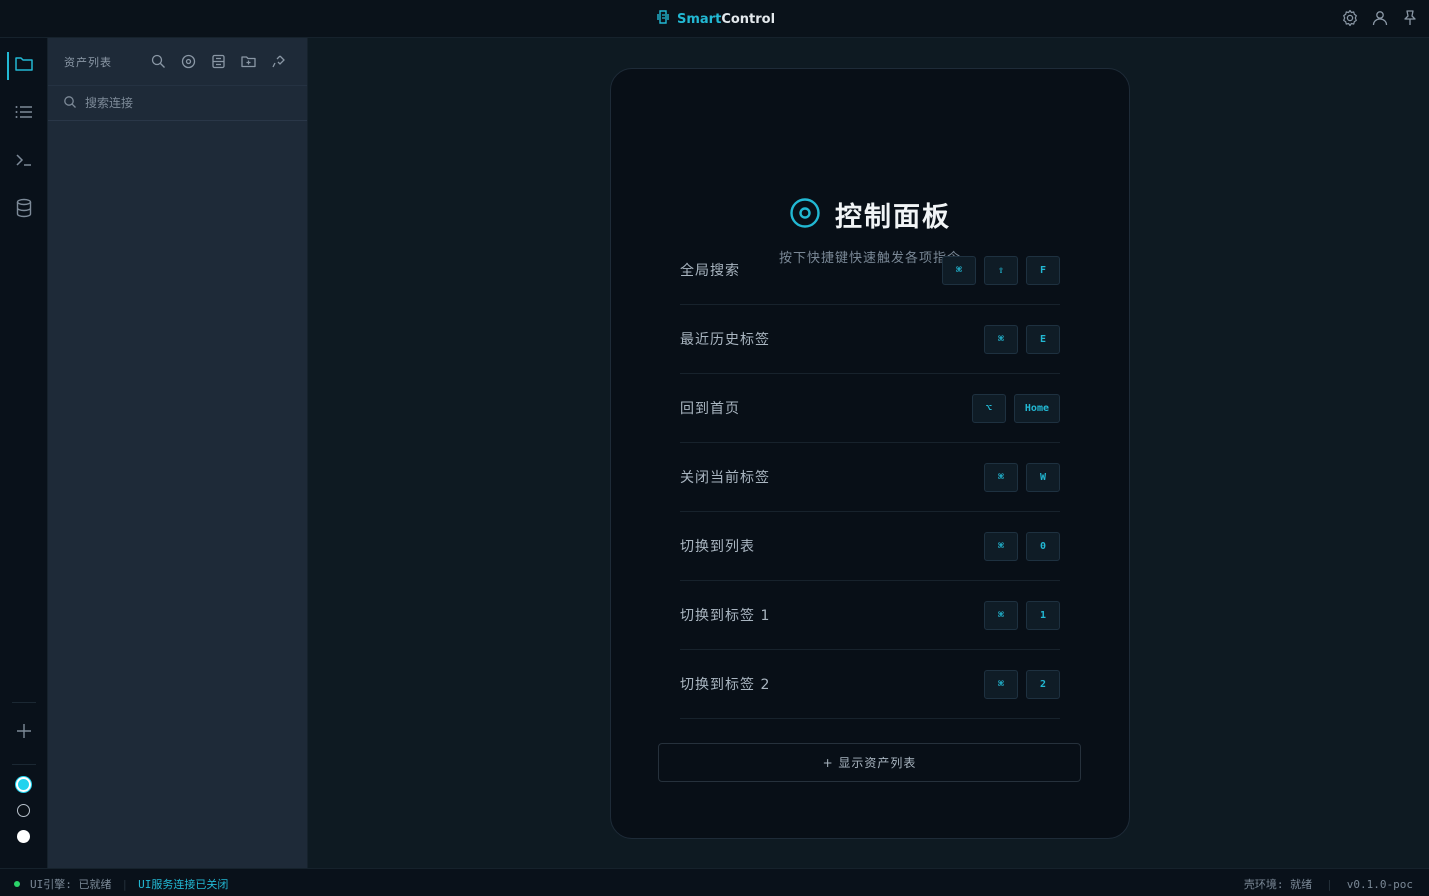 The width and height of the screenshot is (1429, 896). I want to click on activity-terminal, so click(24, 162).